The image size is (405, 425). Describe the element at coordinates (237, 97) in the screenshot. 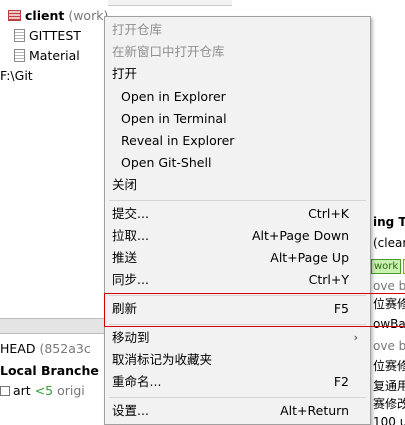

I see `menu-item-open-in-explorer: Open in Explorer` at that location.